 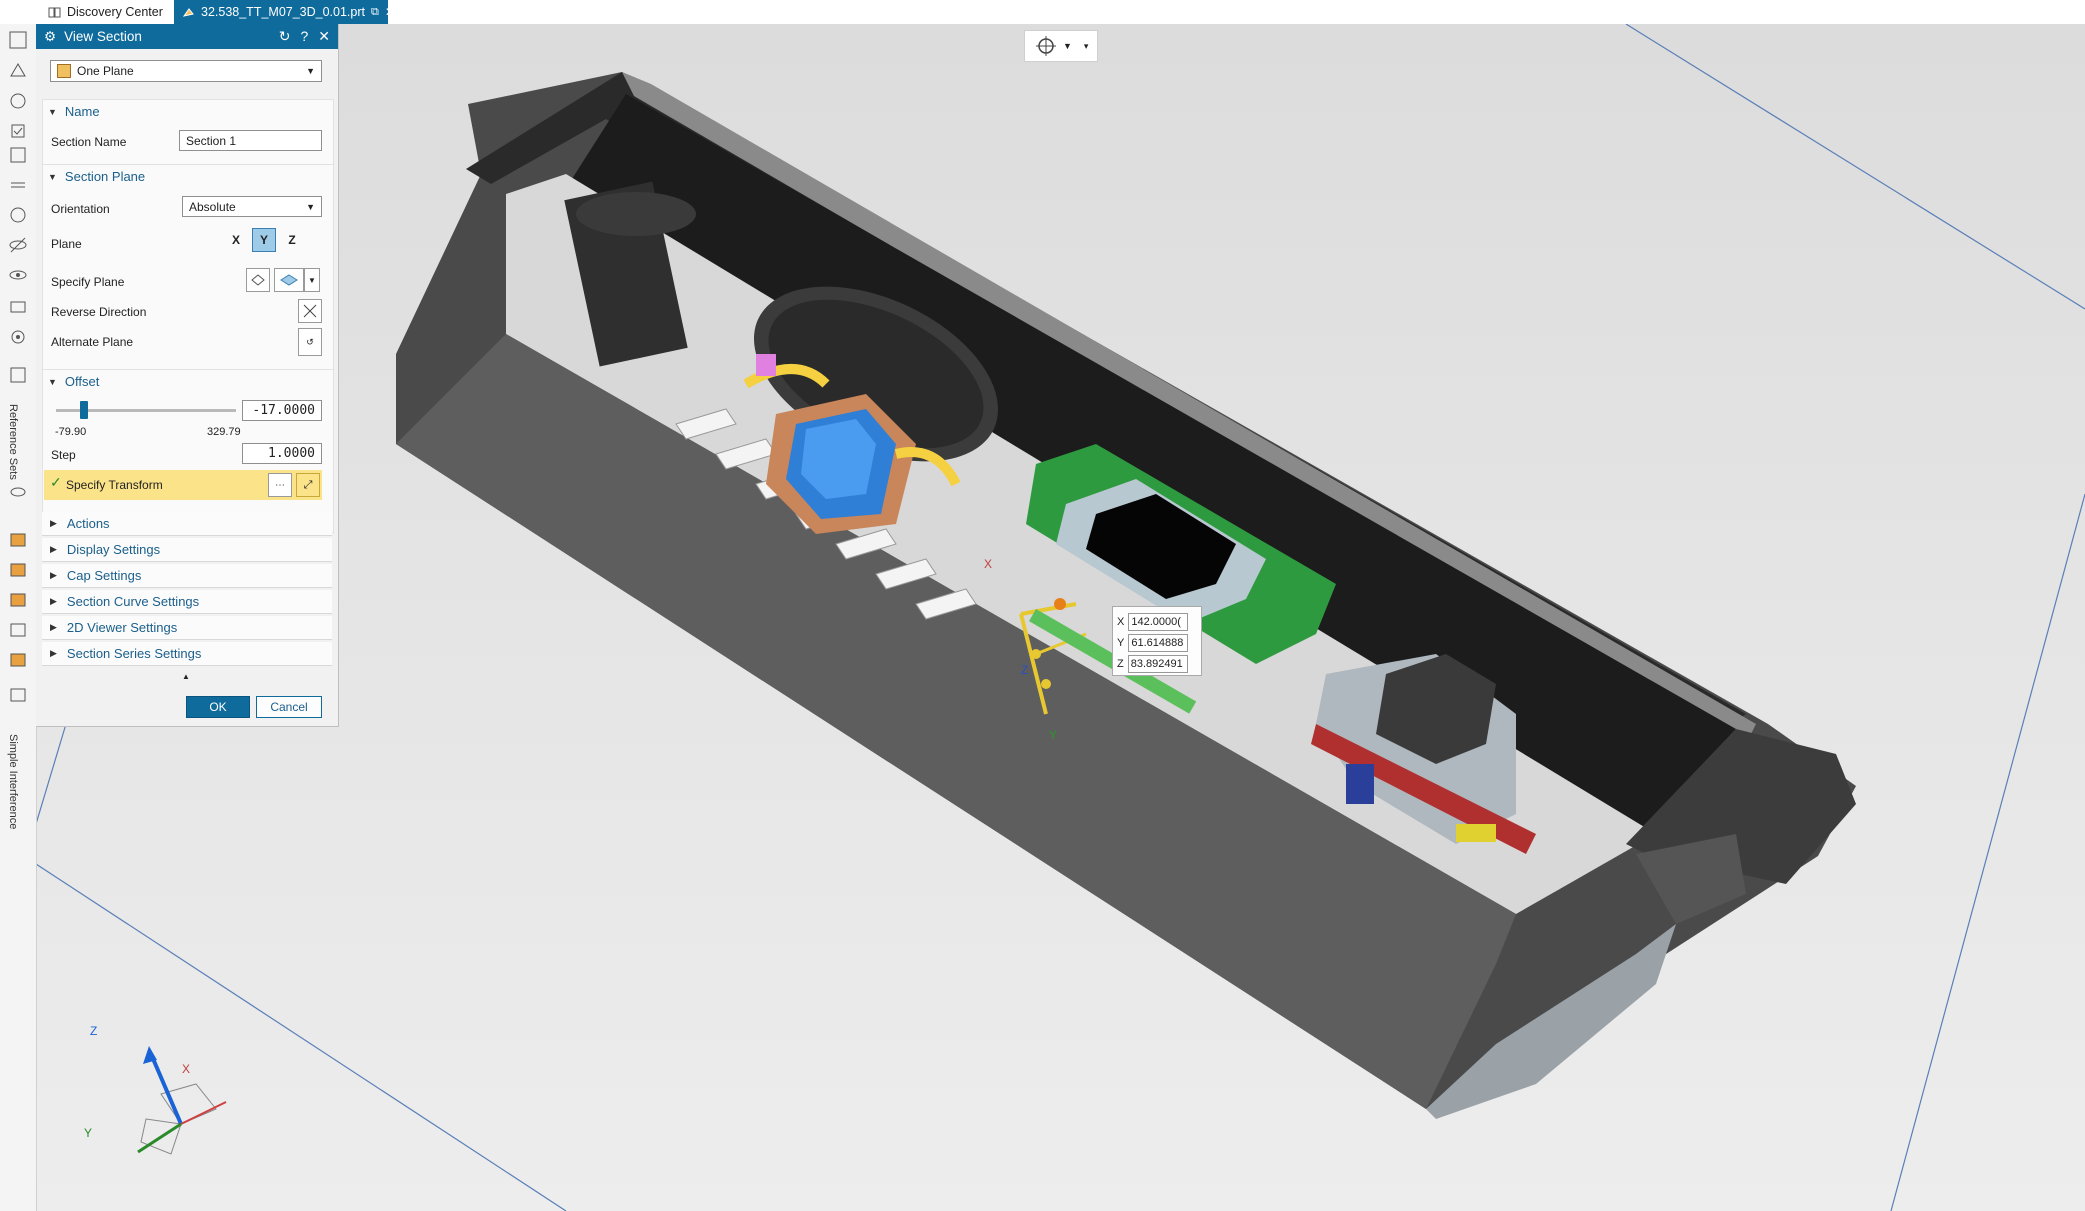 What do you see at coordinates (252, 206) in the screenshot?
I see `orientation-select: Absolute ▼` at bounding box center [252, 206].